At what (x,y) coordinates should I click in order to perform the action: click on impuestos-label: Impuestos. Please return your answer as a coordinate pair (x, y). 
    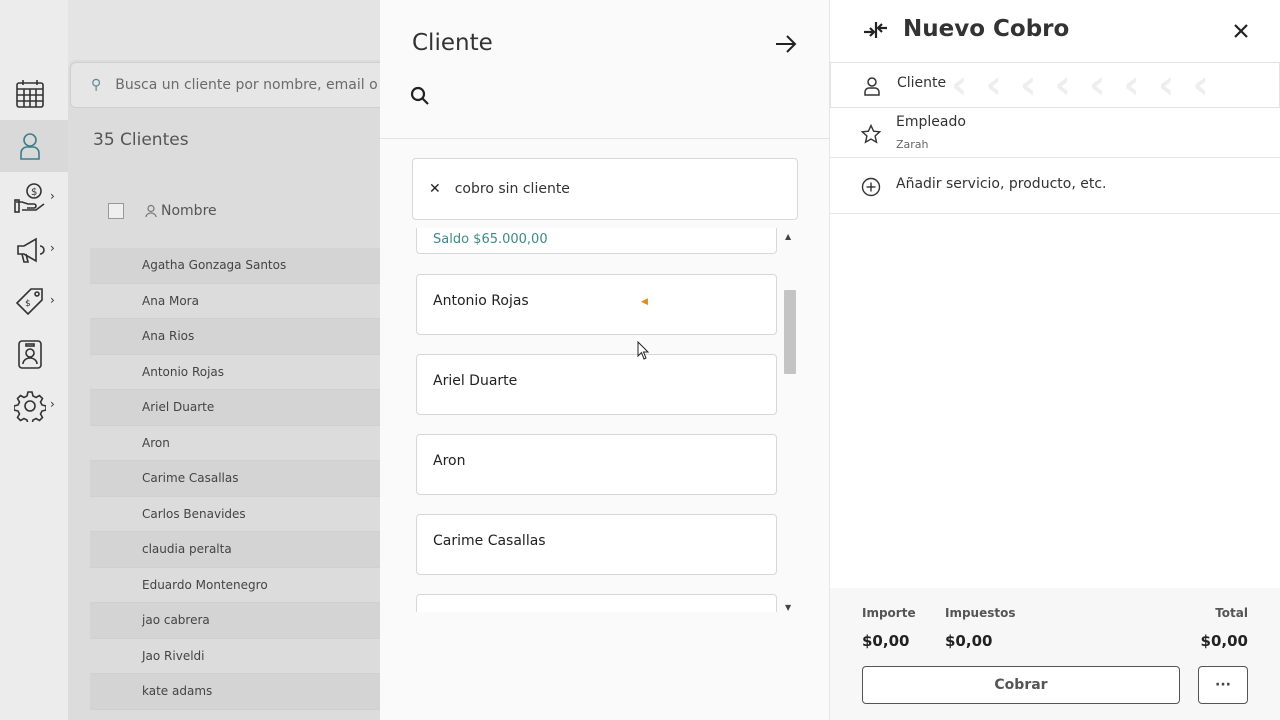
    Looking at the image, I should click on (980, 613).